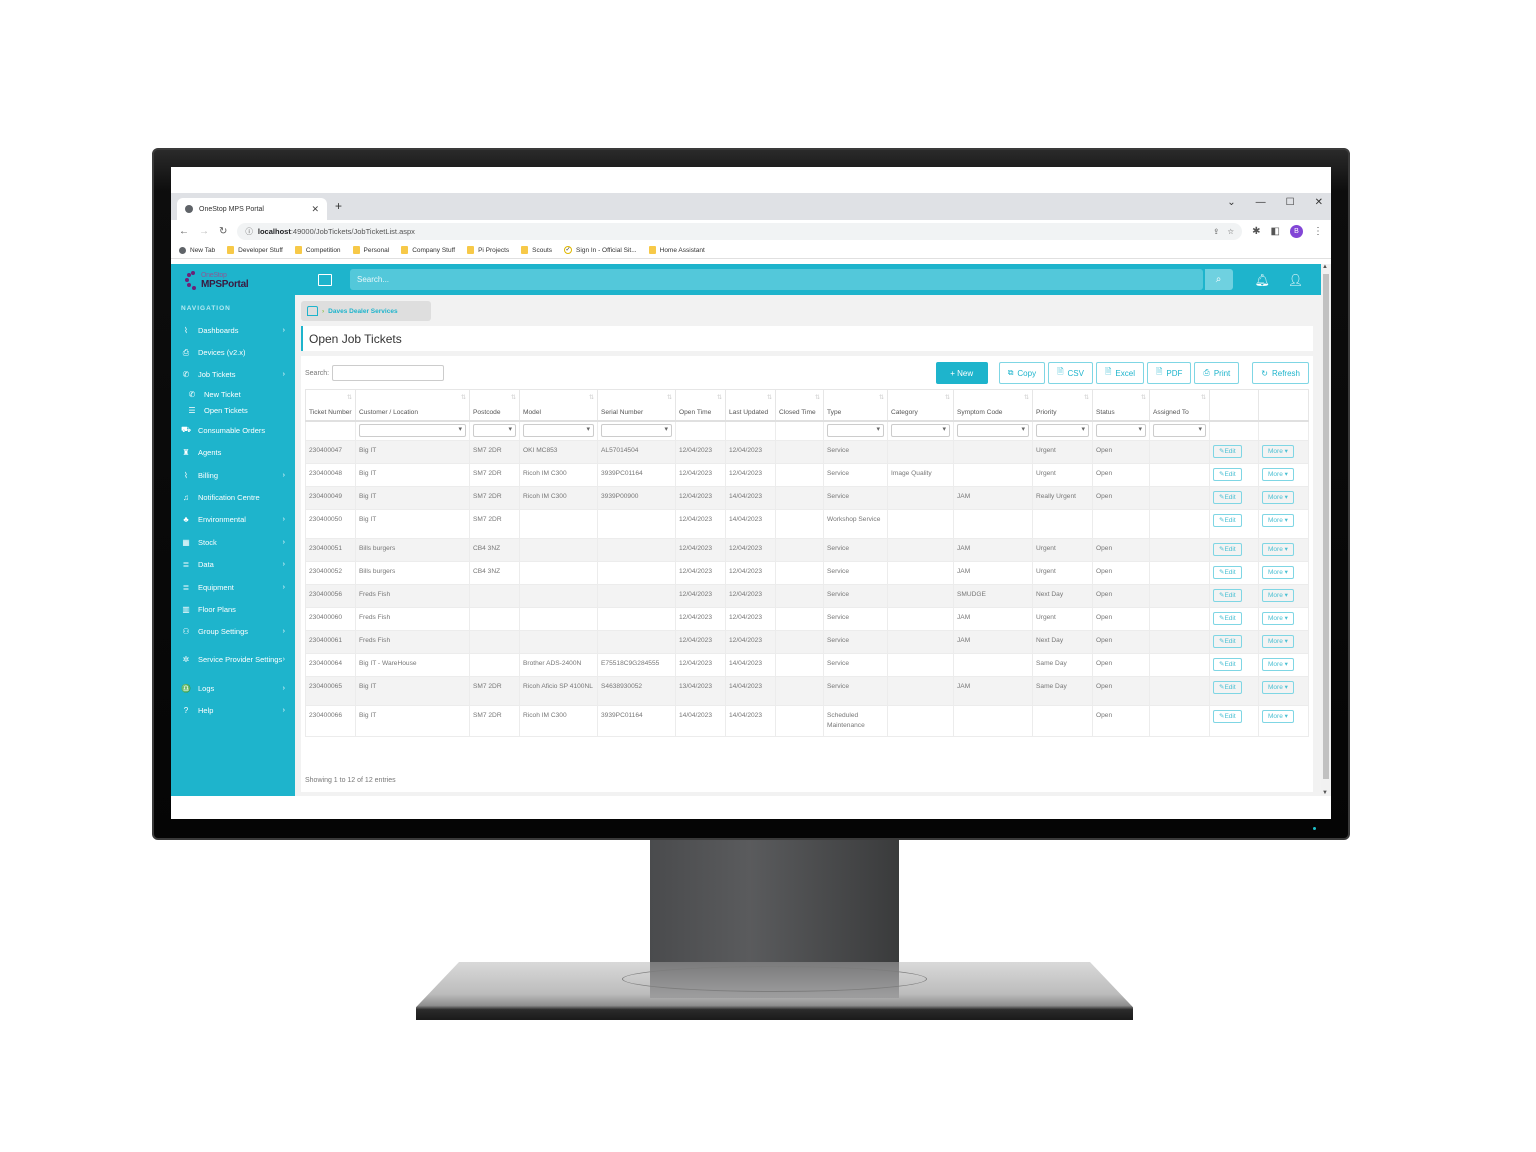 This screenshot has width=1536, height=1152. I want to click on column-header: Type ⇅, so click(855, 405).